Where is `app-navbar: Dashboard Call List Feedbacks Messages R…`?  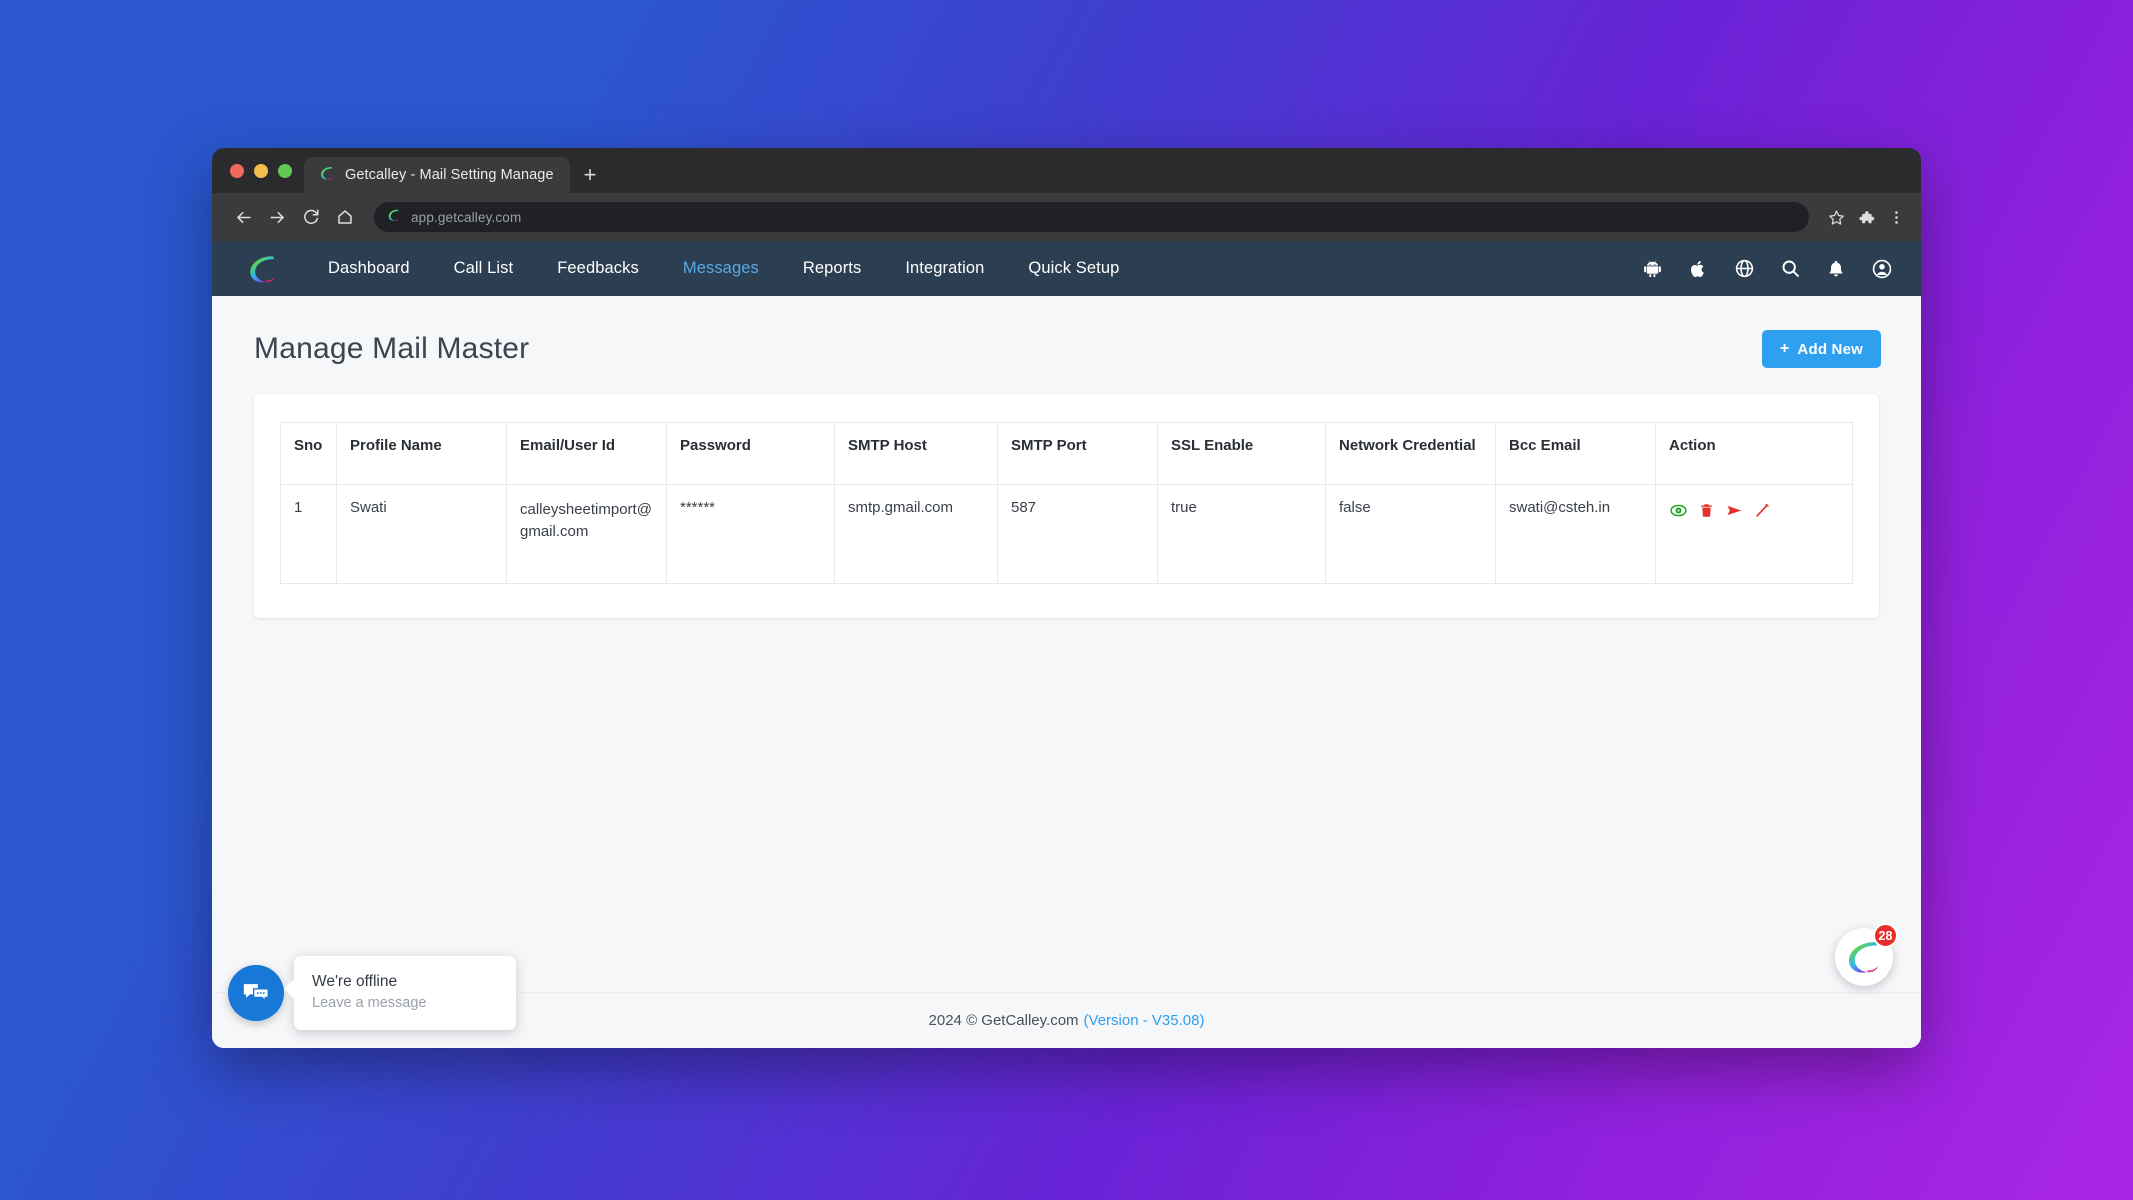 app-navbar: Dashboard Call List Feedbacks Messages R… is located at coordinates (1066, 268).